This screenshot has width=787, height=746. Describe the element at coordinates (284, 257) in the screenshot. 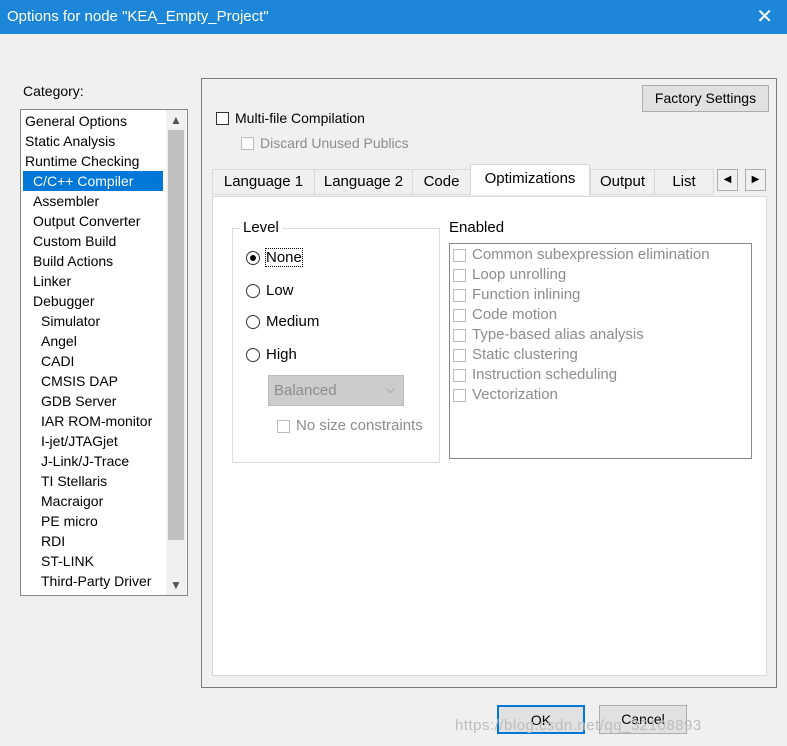

I see `level-none-label: None` at that location.